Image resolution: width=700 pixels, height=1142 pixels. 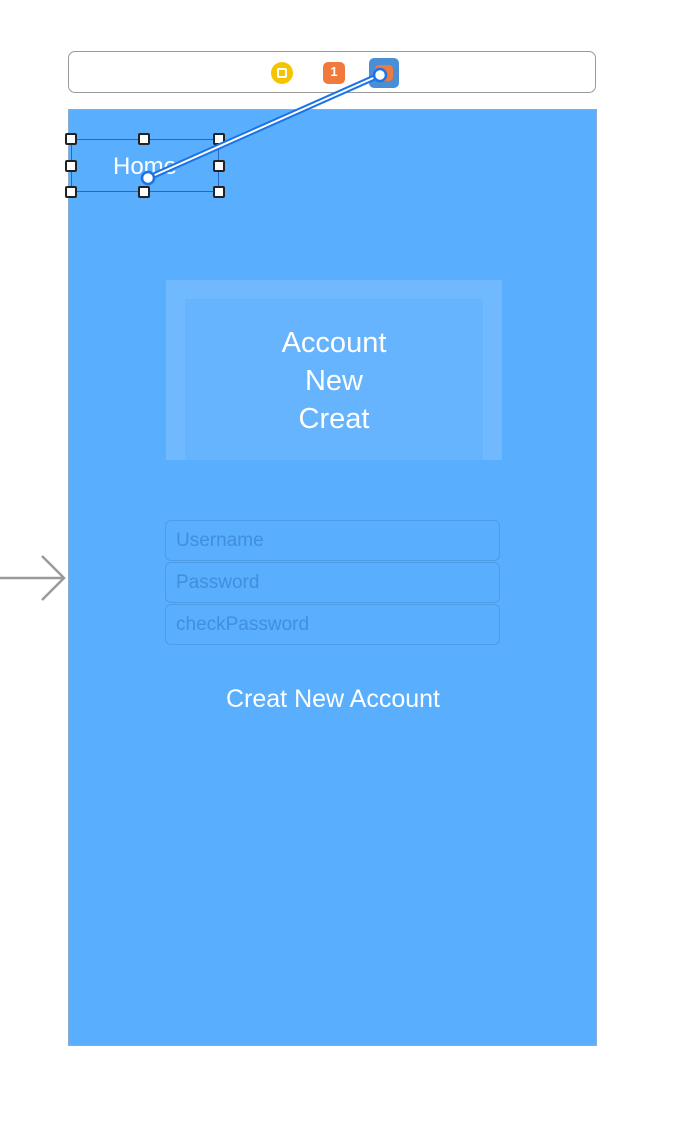 I want to click on resize-handle-top-left, so click(x=71, y=139).